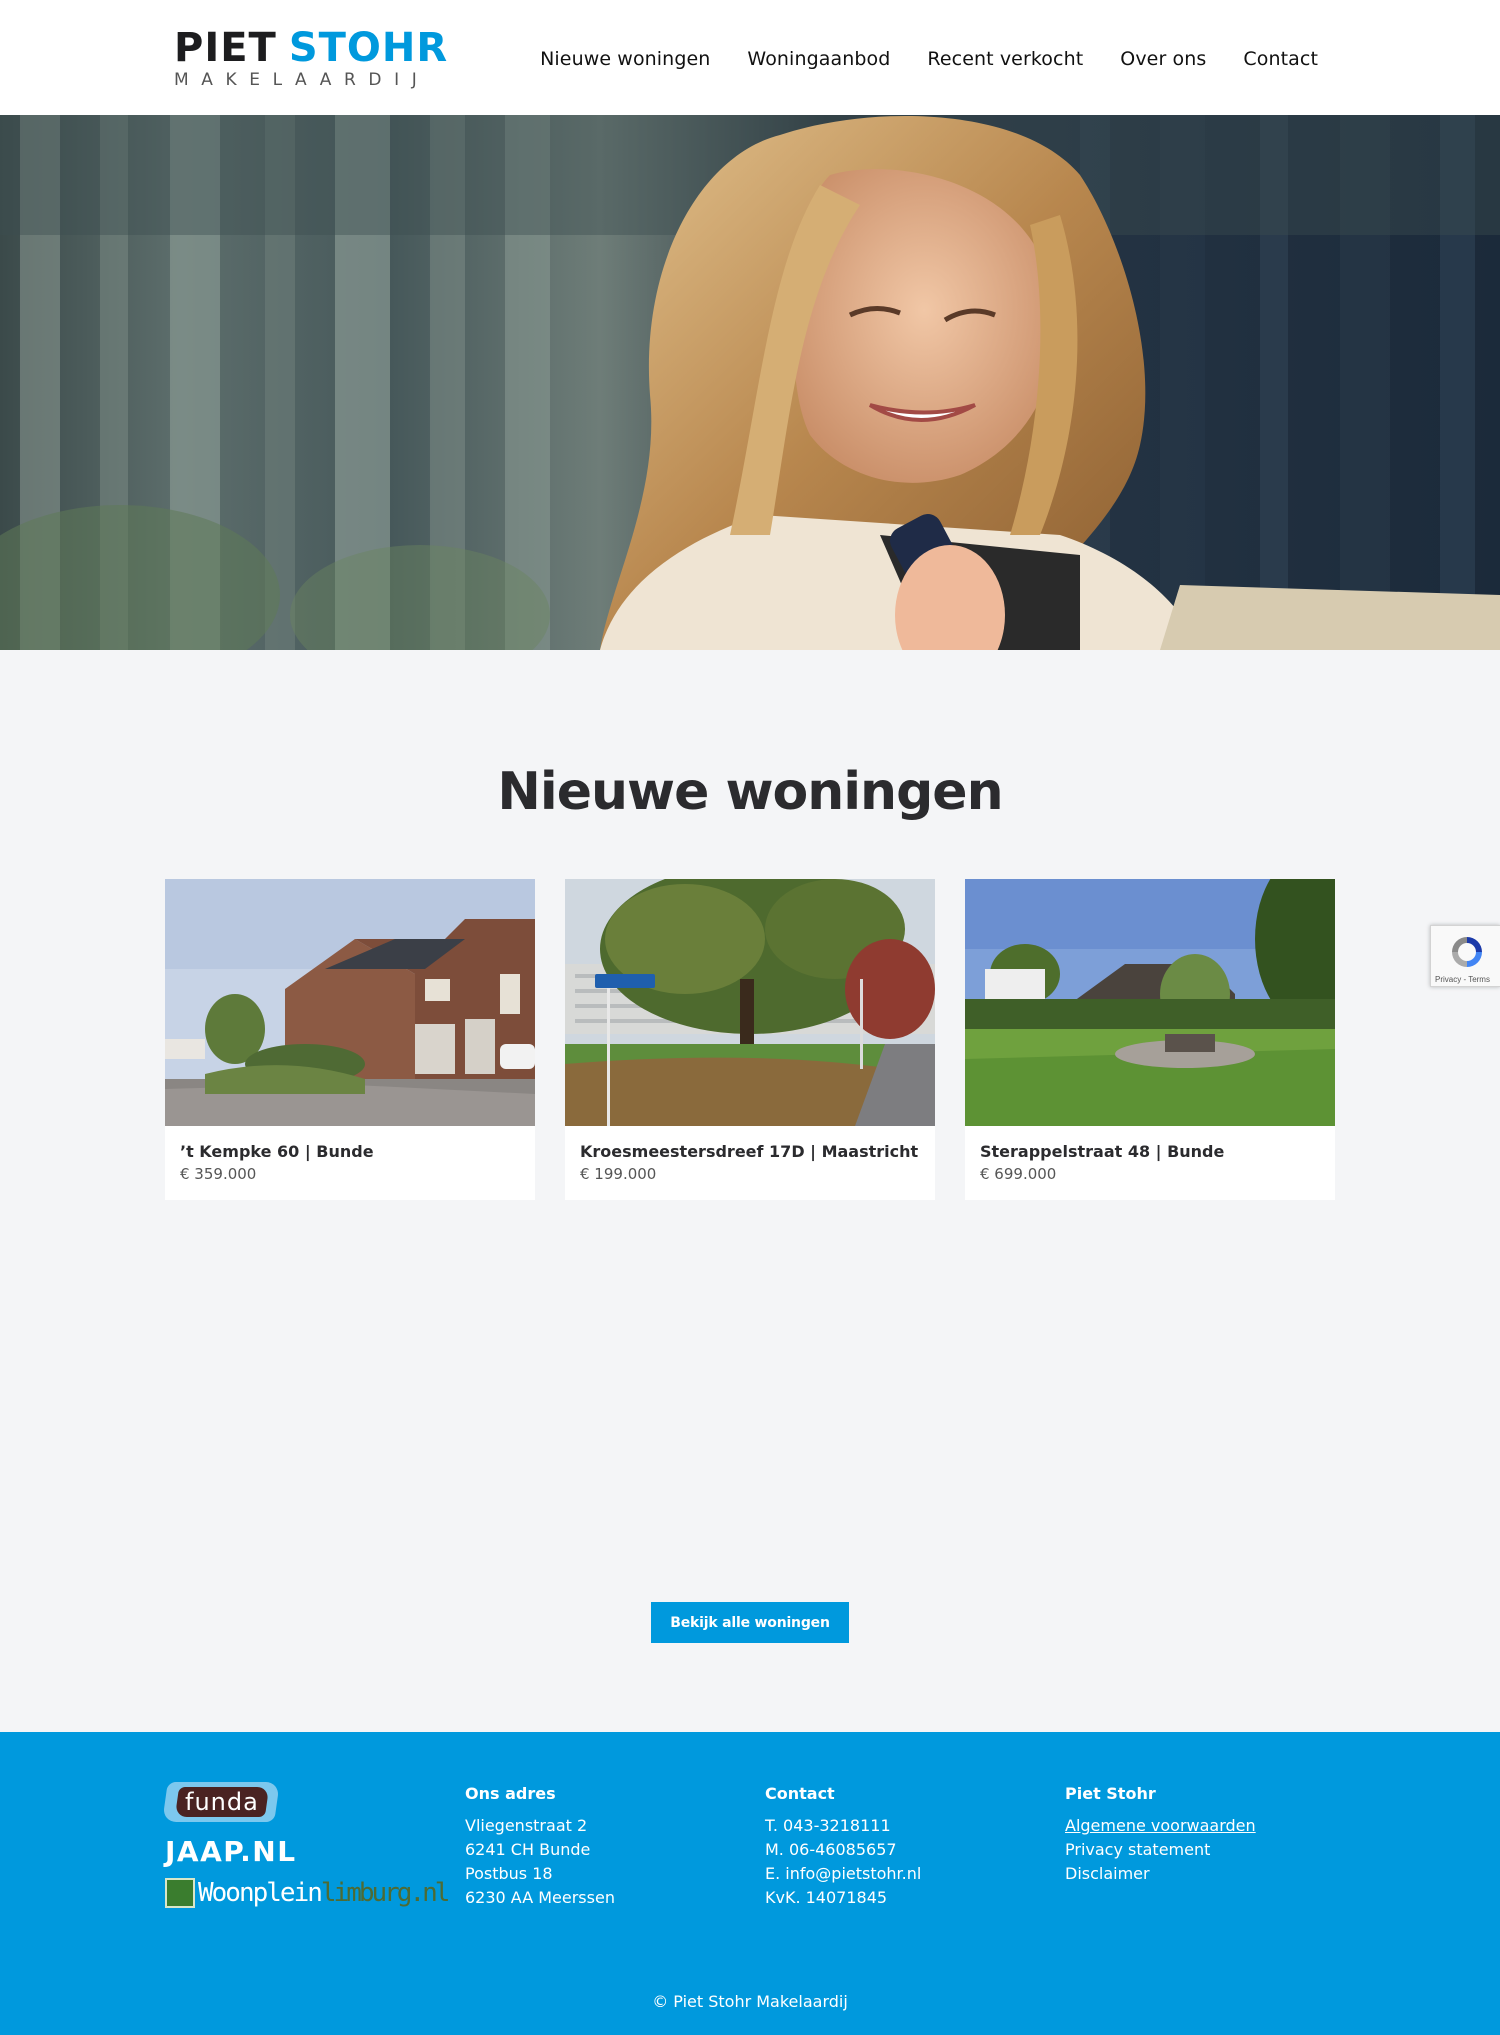 The height and width of the screenshot is (2035, 1500). I want to click on recaptcha-badge: Privacy - Terms, so click(1465, 956).